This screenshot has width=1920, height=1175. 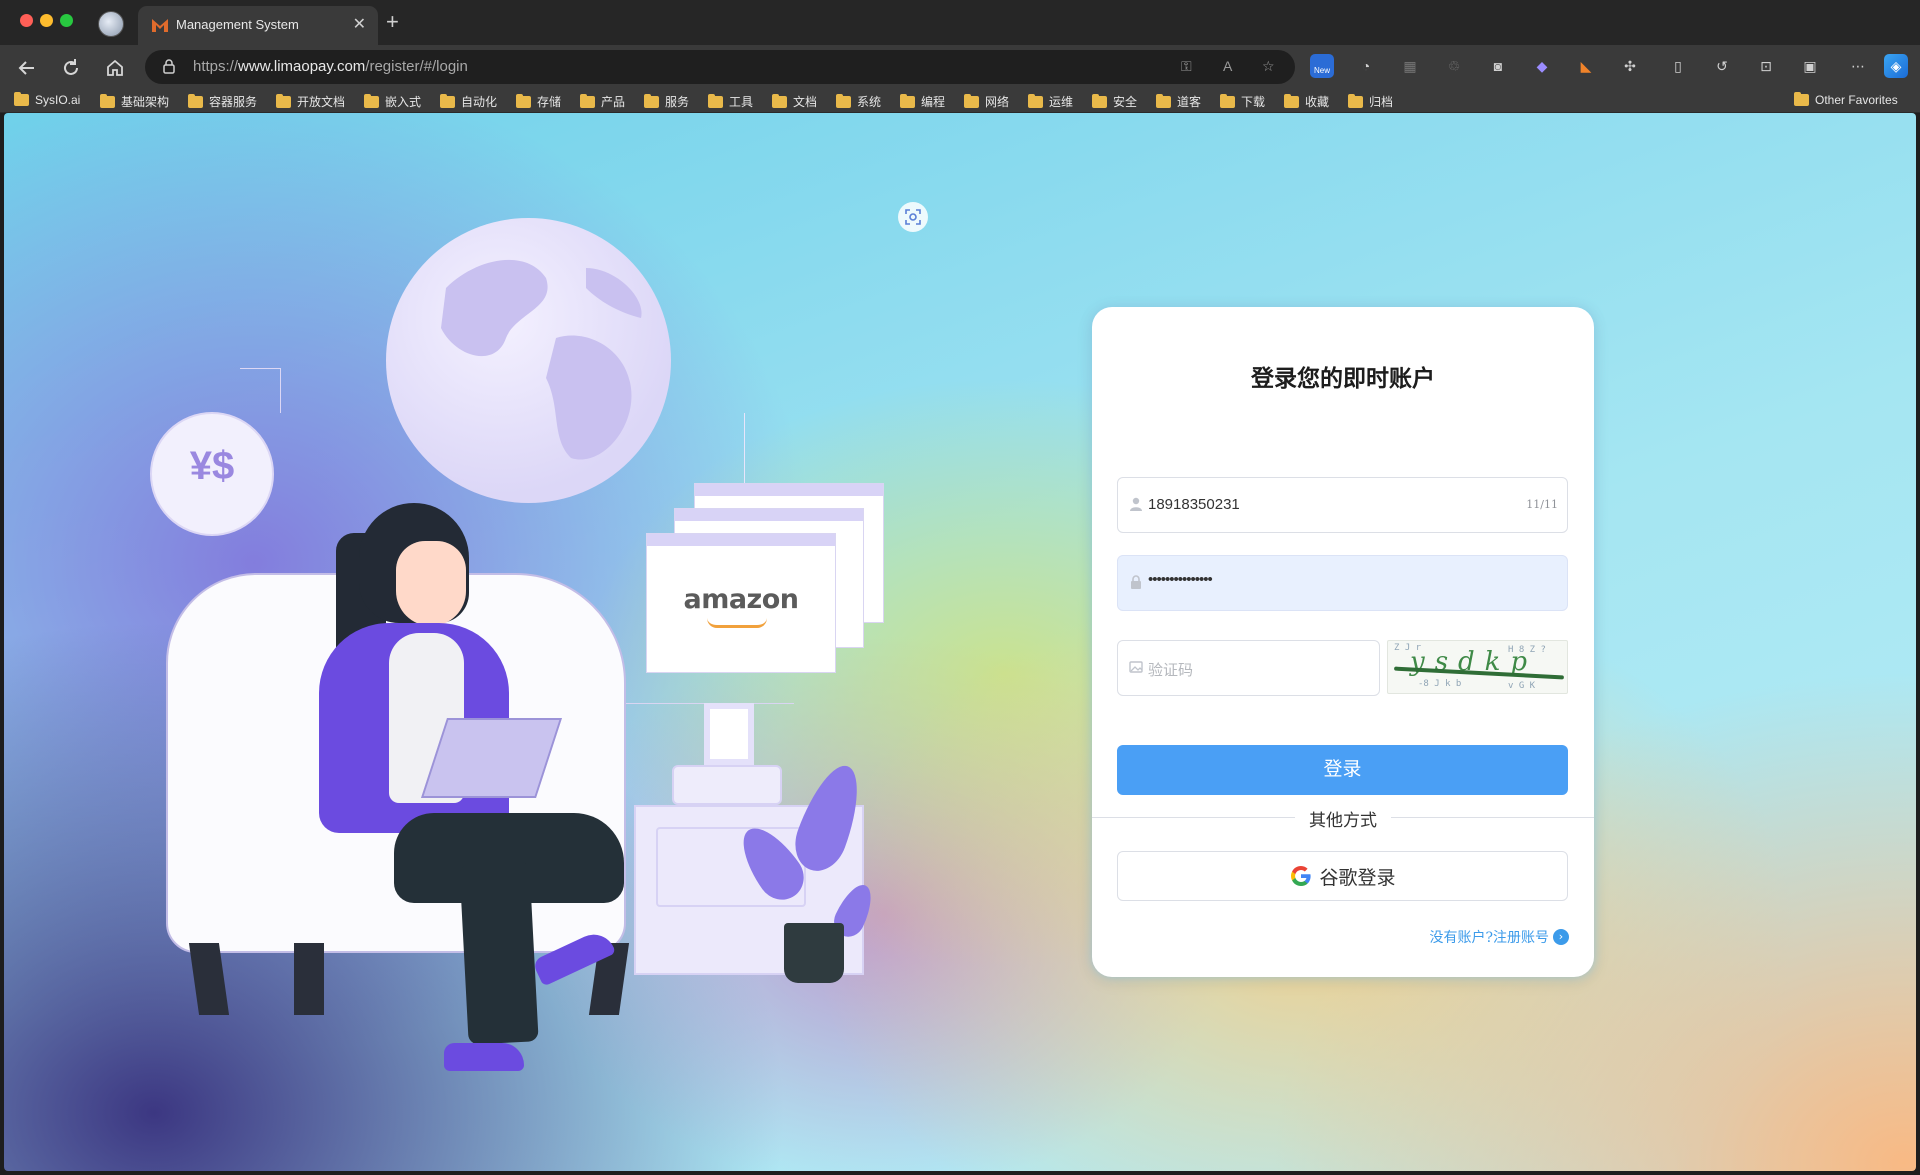 I want to click on password-input: •••••••••••••••, so click(x=1342, y=583).